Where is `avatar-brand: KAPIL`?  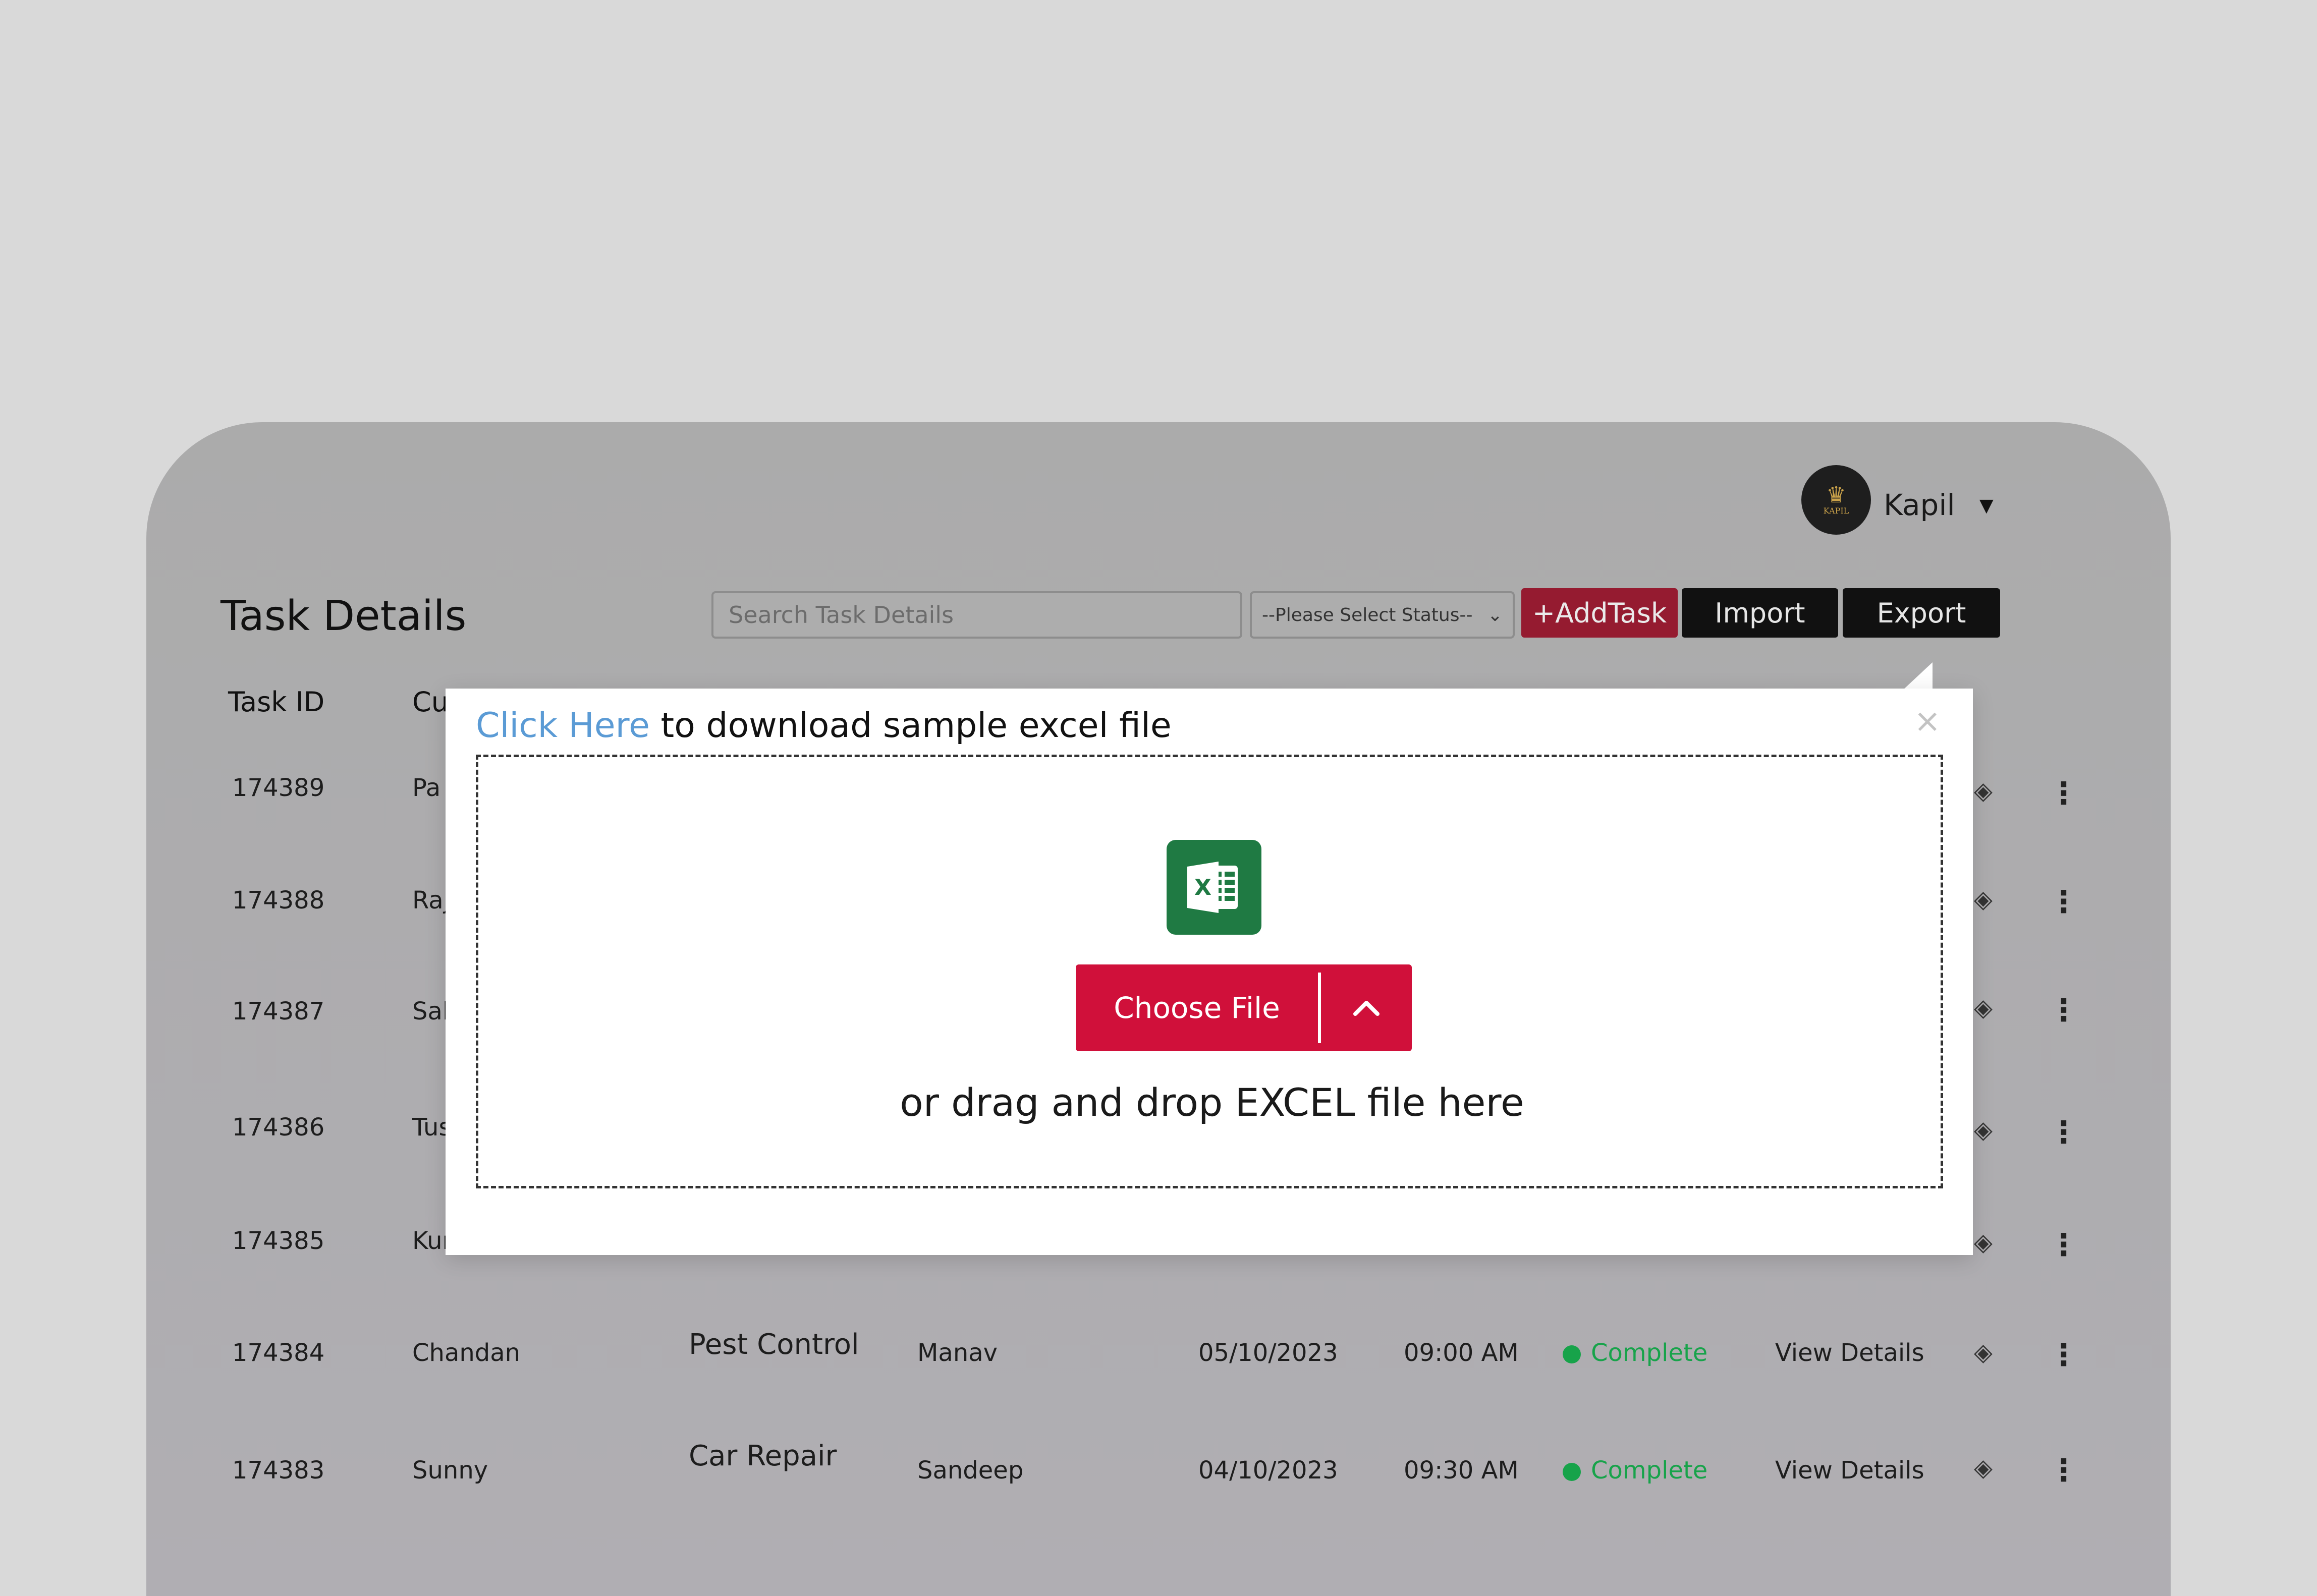
avatar-brand: KAPIL is located at coordinates (1836, 511).